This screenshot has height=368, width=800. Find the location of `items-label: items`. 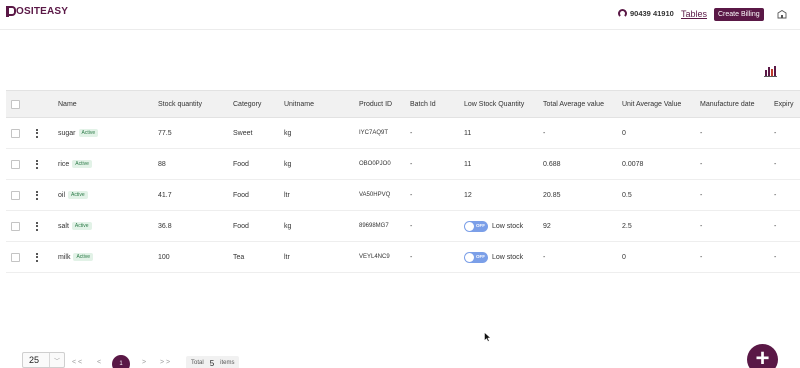

items-label: items is located at coordinates (227, 363).